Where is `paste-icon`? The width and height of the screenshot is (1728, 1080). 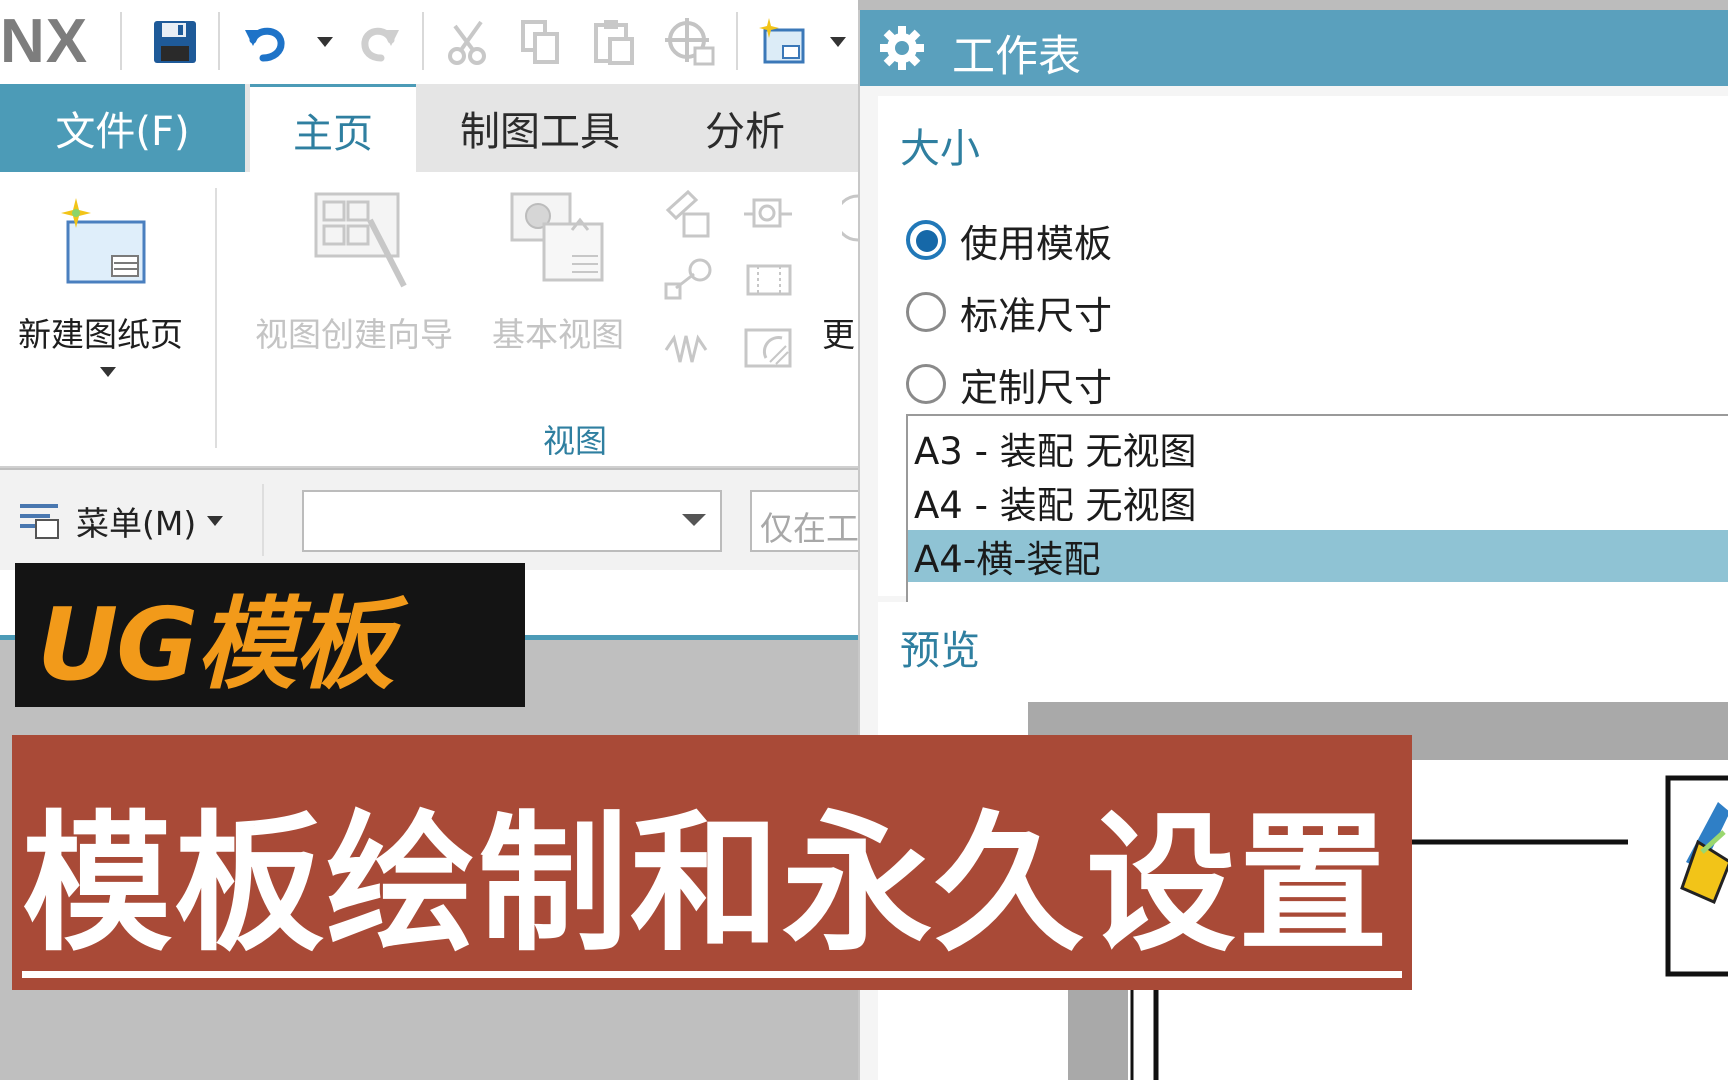 paste-icon is located at coordinates (614, 42).